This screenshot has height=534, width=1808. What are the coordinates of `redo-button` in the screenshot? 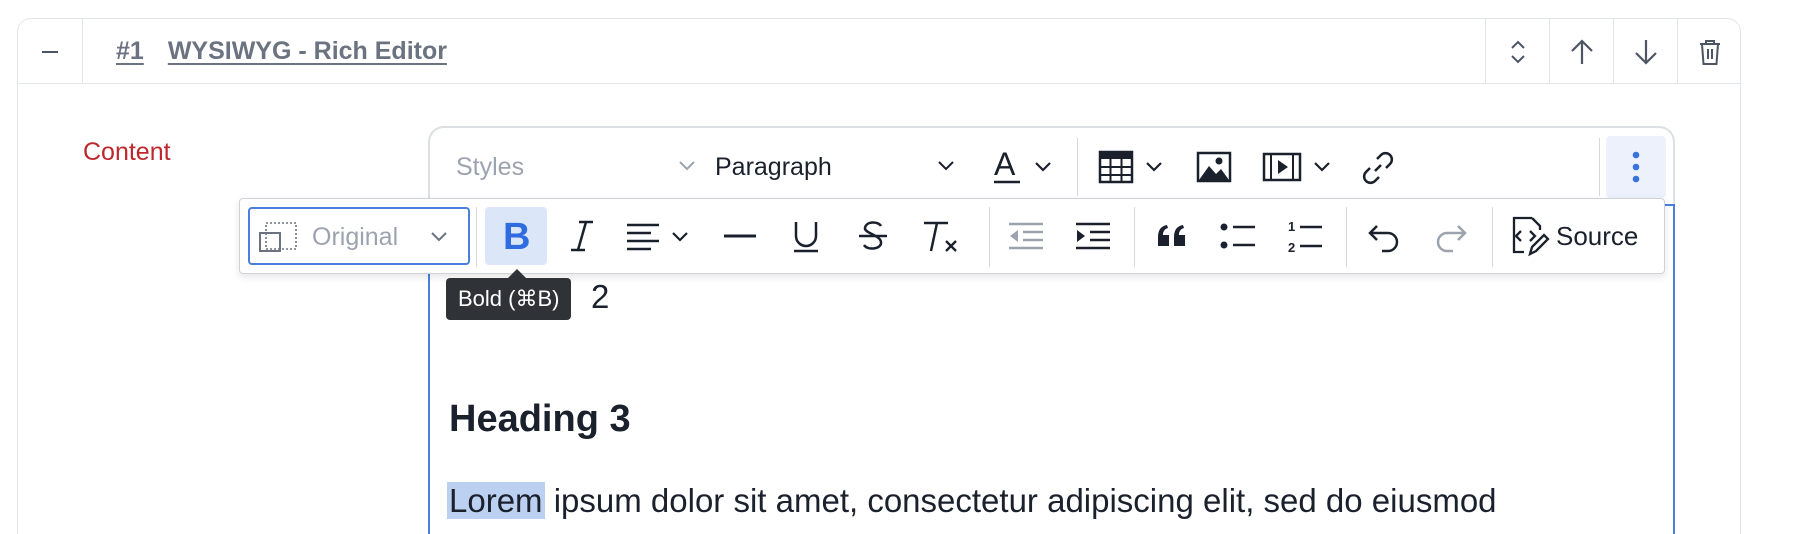 It's located at (1451, 236).